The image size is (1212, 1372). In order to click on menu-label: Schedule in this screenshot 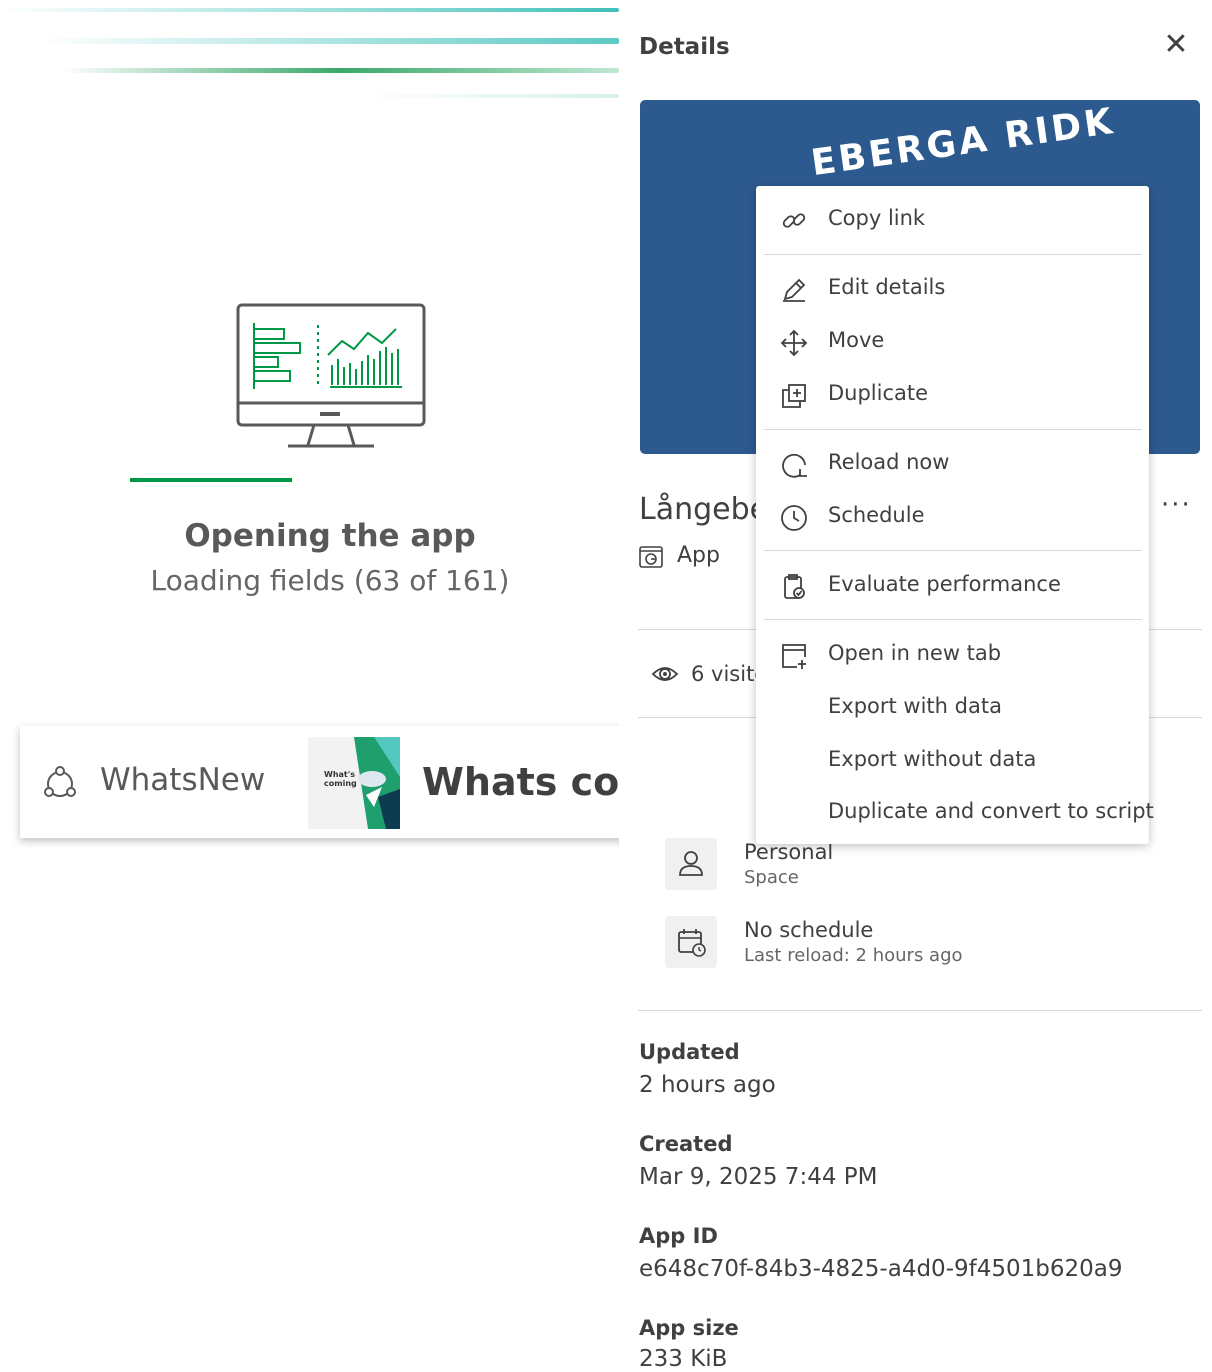, I will do `click(876, 515)`.